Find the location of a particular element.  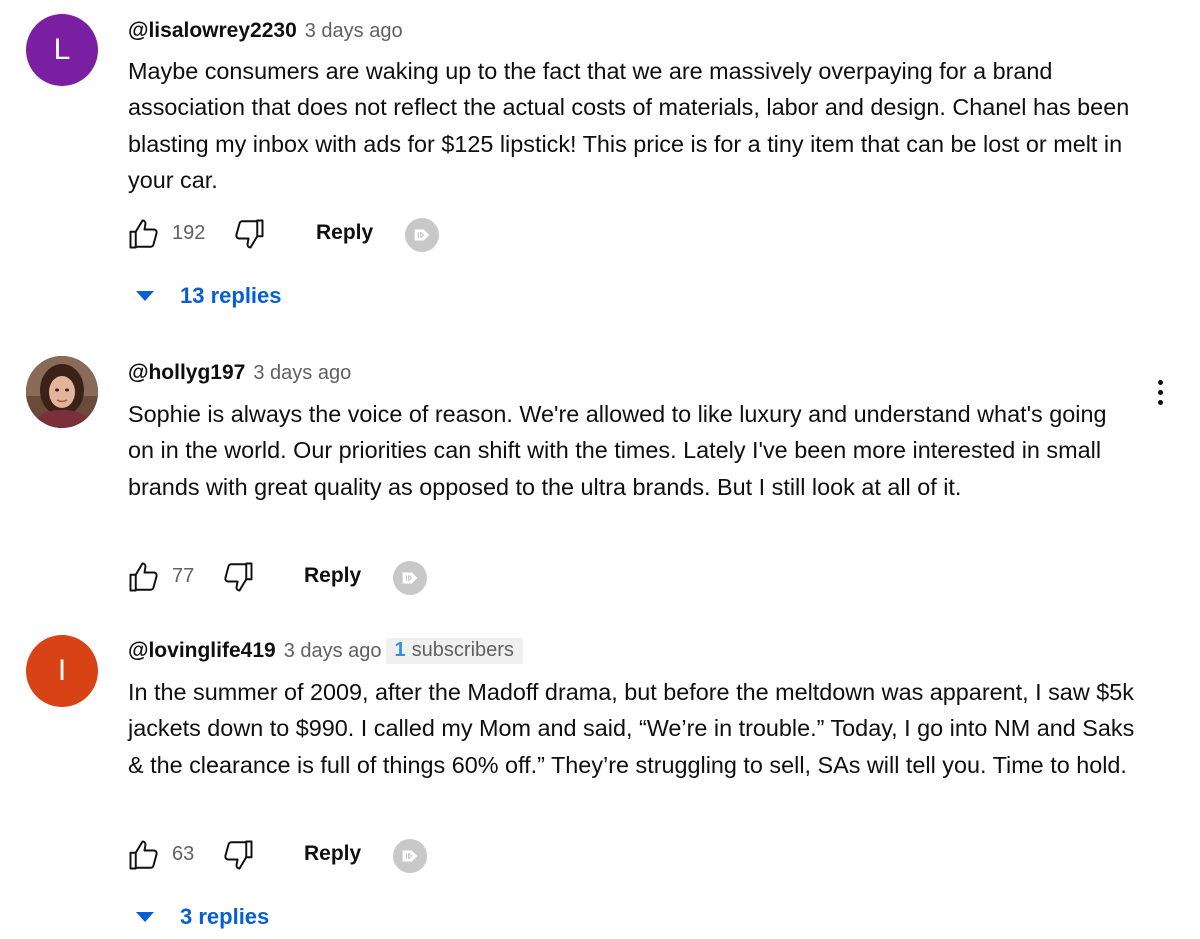

avatar: L is located at coordinates (62, 50).